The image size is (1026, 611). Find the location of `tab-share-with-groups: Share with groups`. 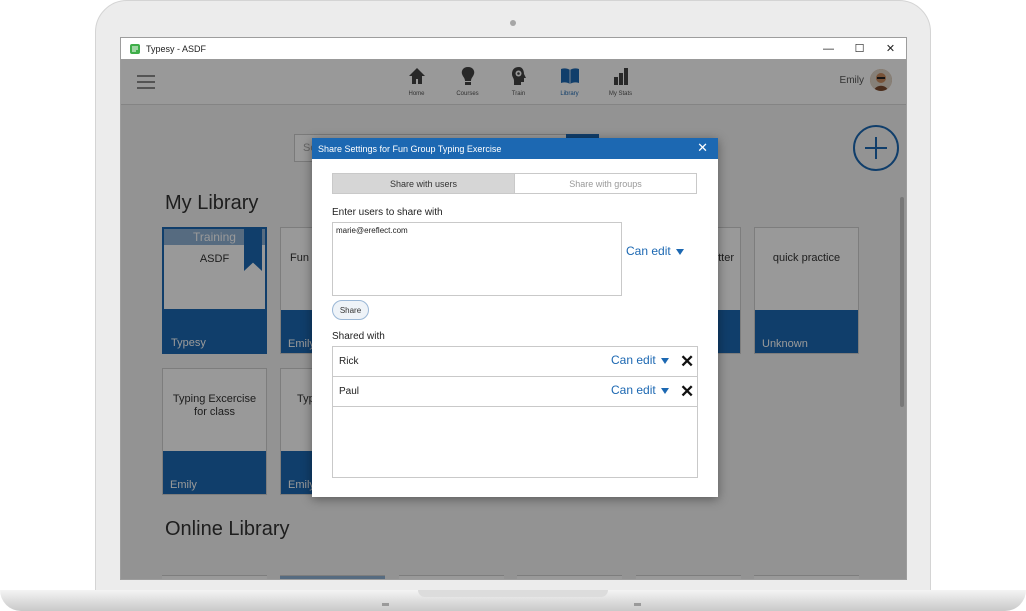

tab-share-with-groups: Share with groups is located at coordinates (605, 183).